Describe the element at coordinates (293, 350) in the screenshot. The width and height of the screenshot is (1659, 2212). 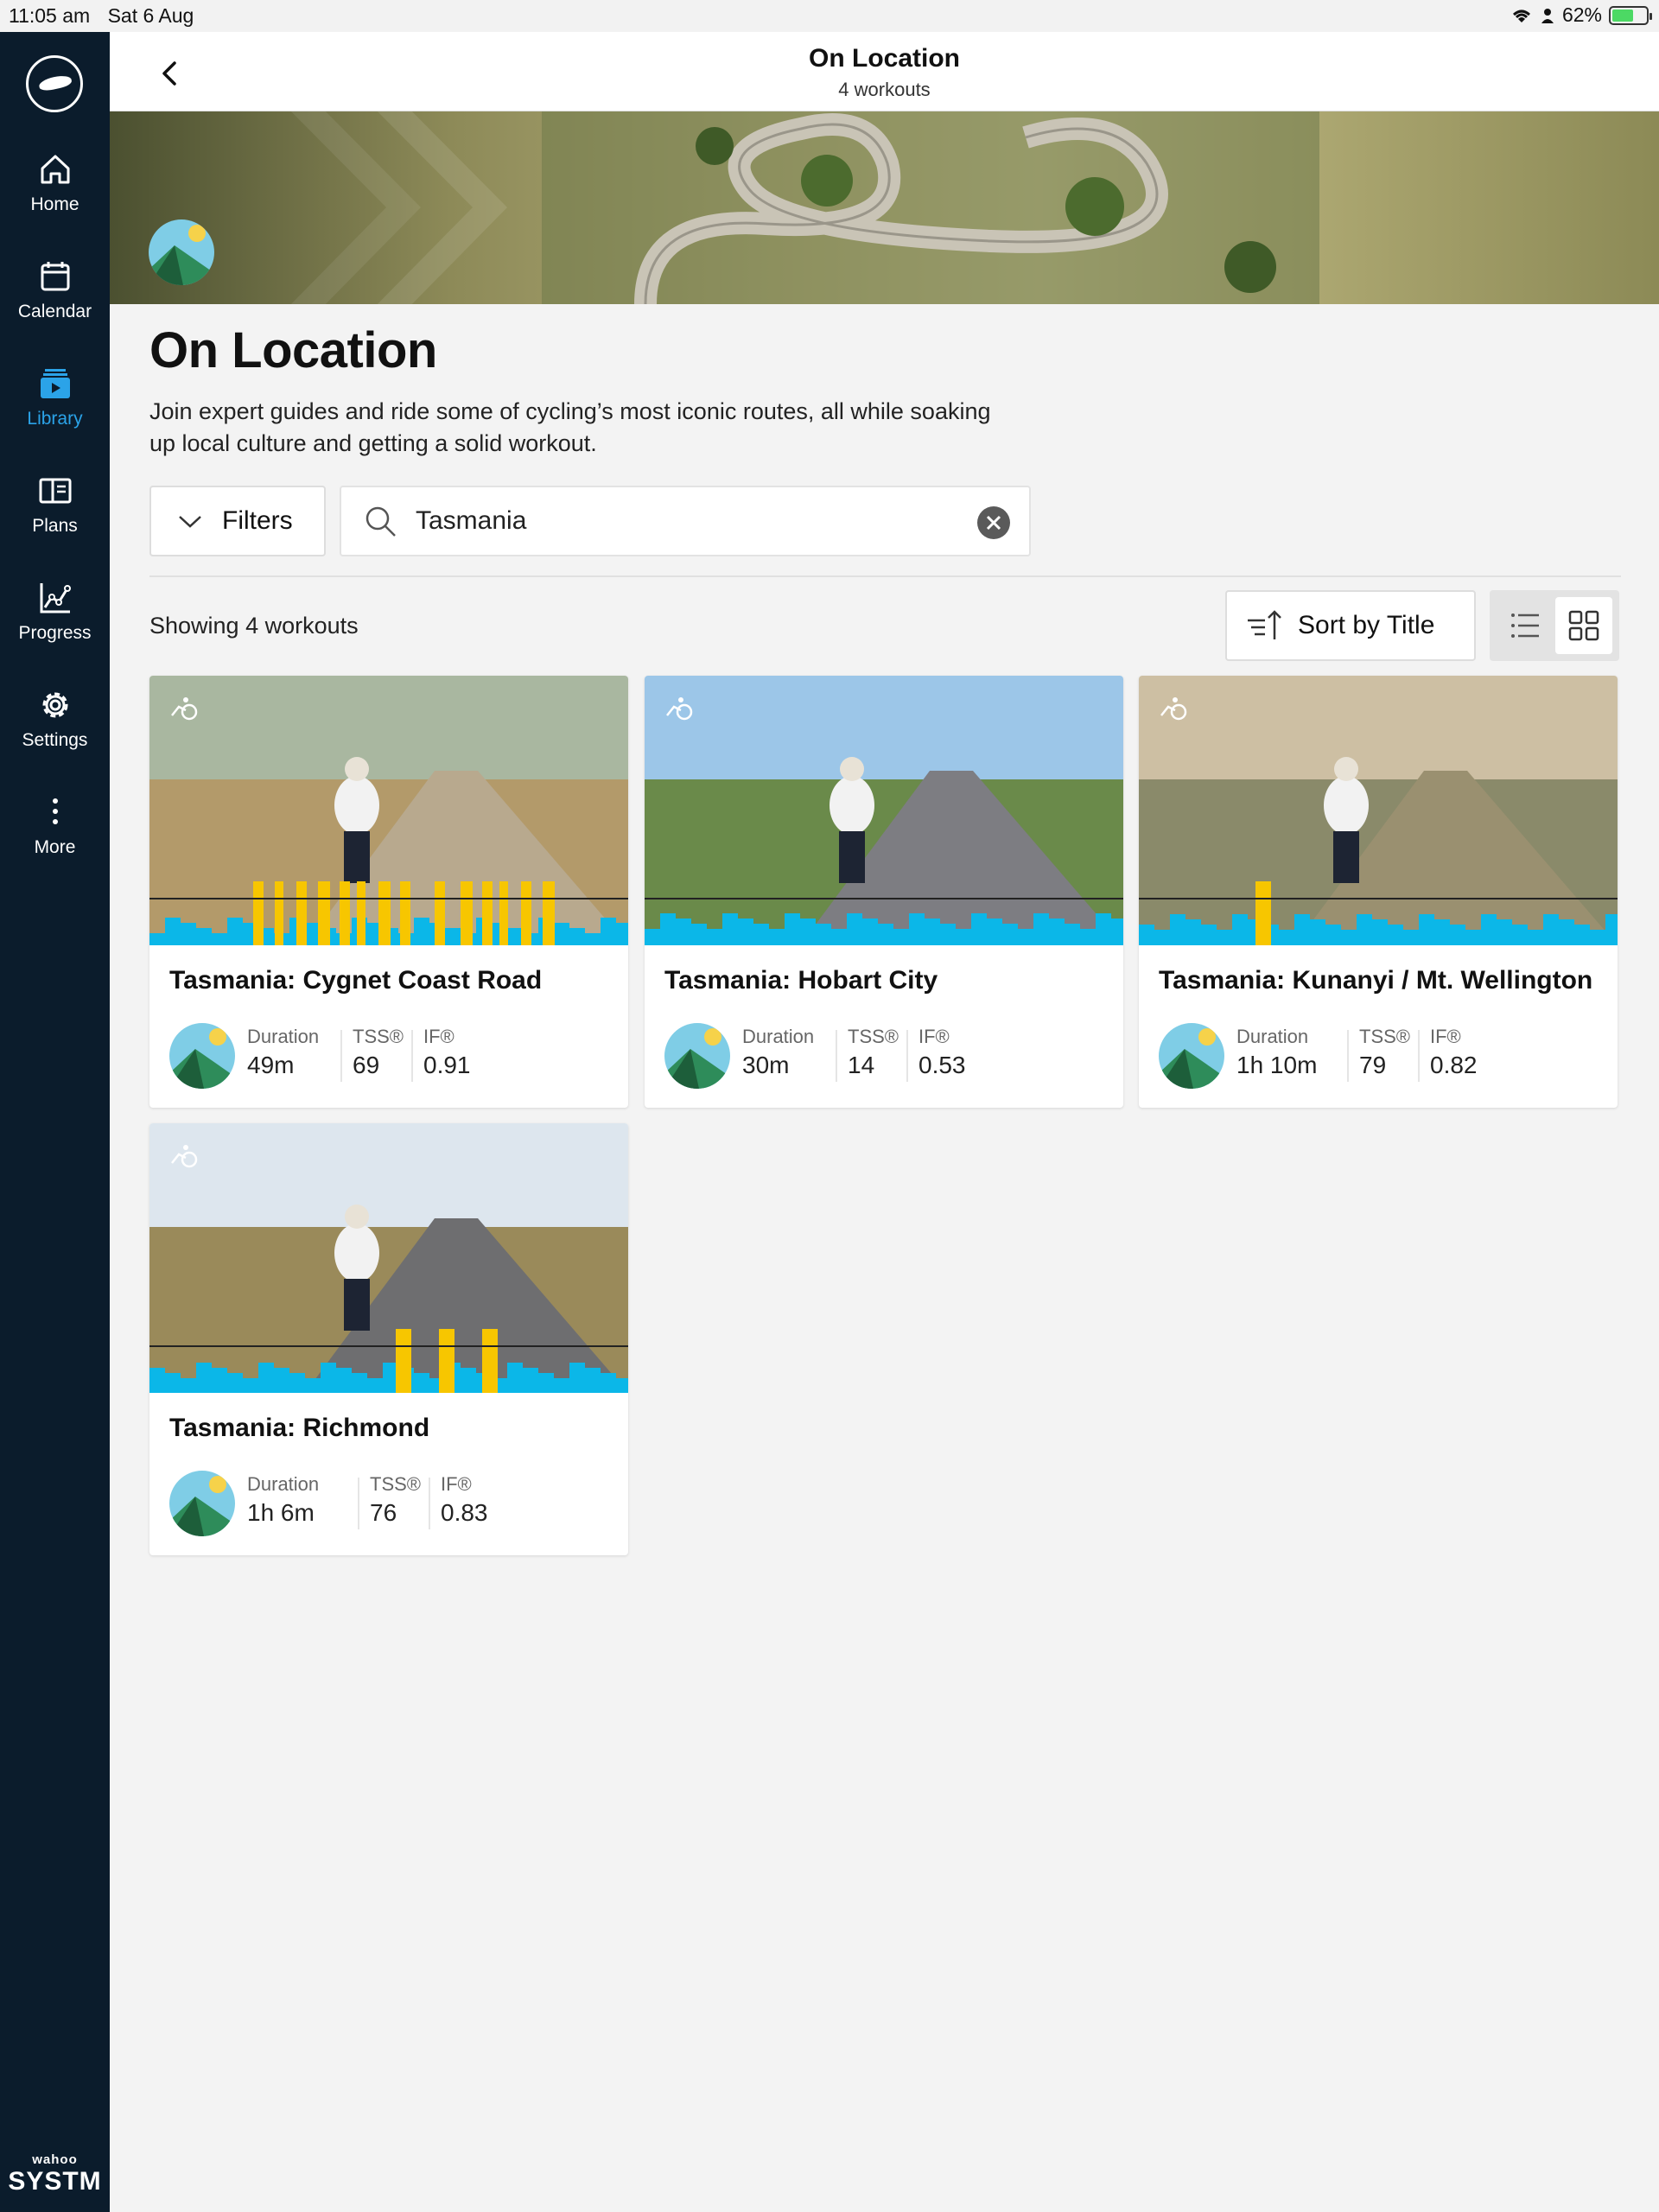
I see `page-title: On Location` at that location.